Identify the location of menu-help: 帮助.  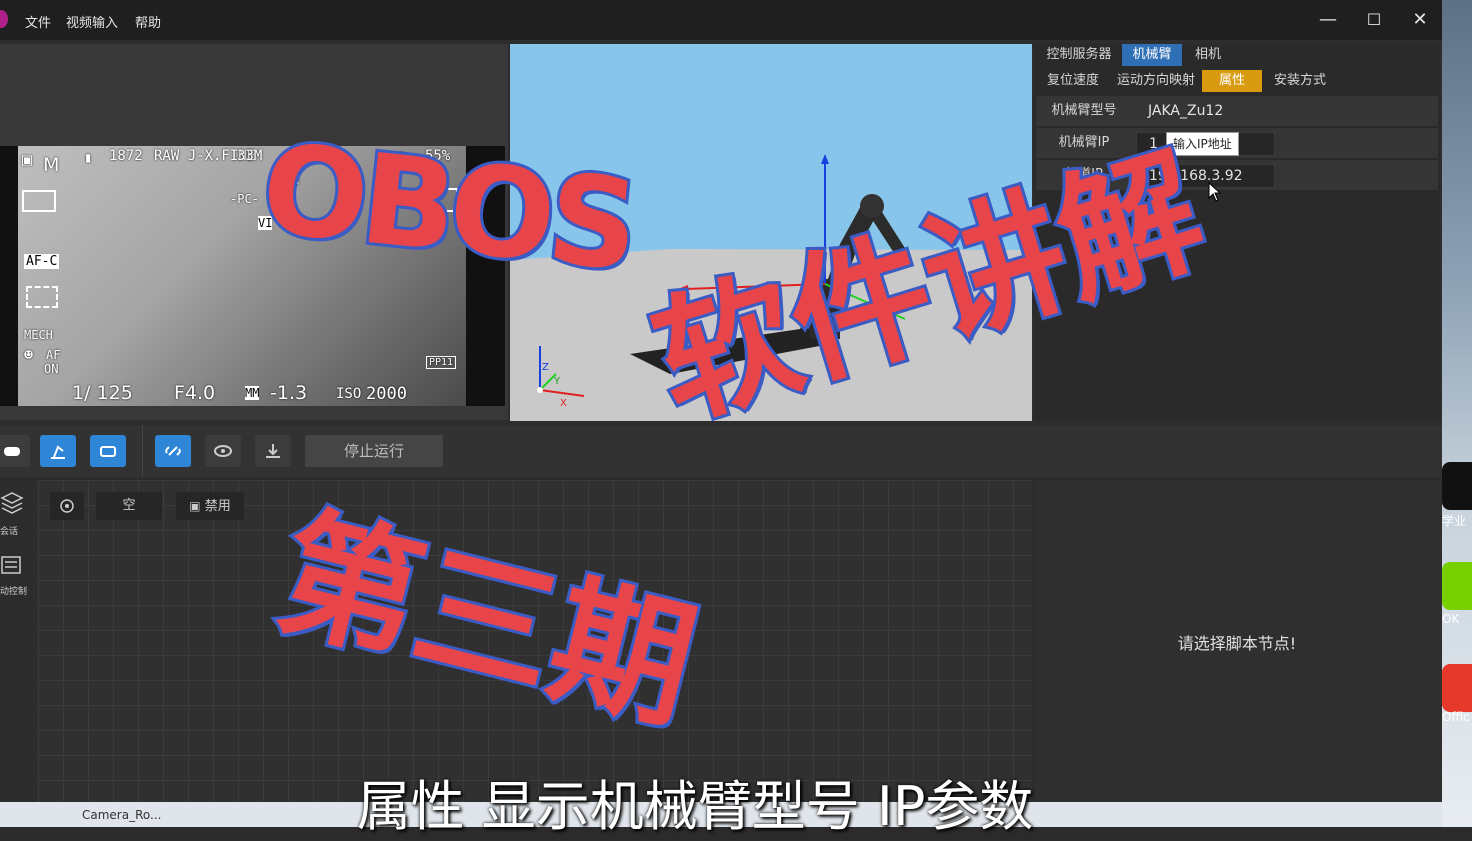
(148, 21).